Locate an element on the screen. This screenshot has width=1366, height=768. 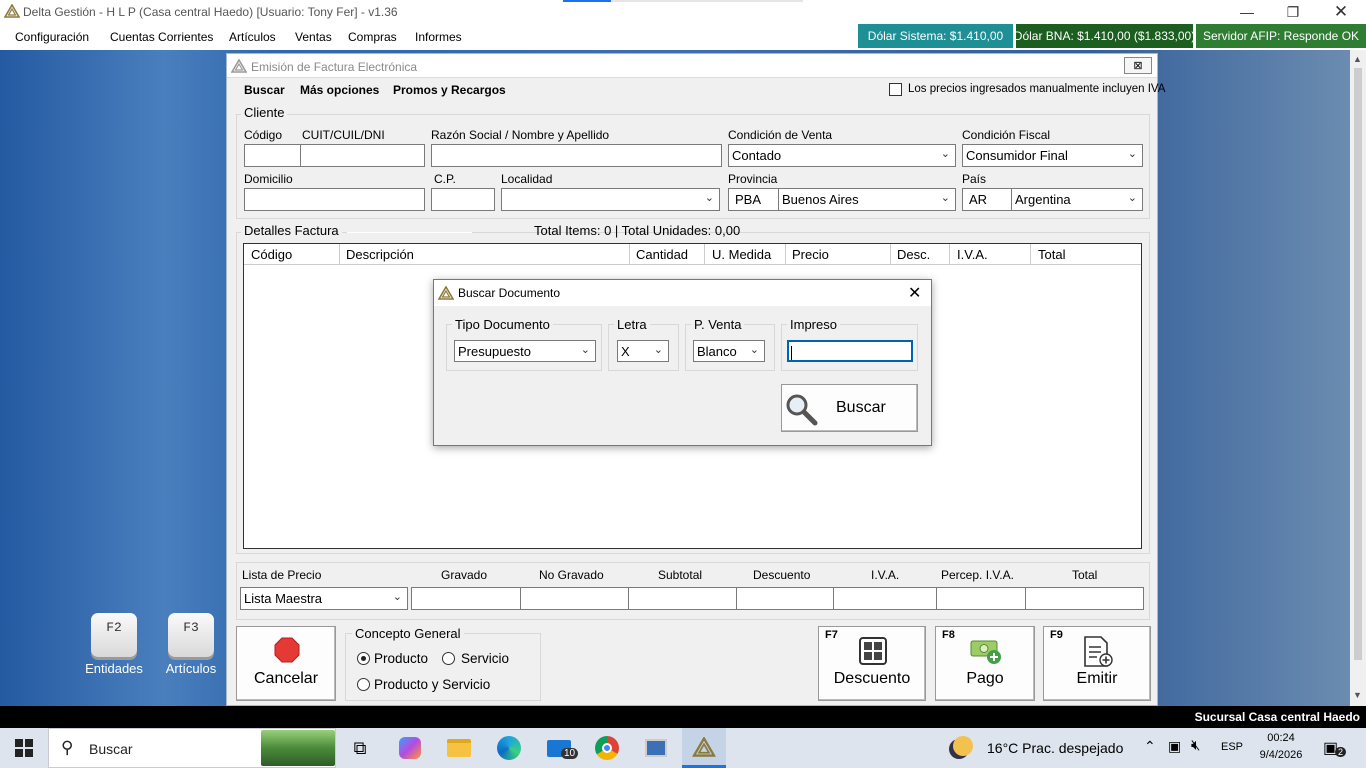
lista-precio-select: Lista Maestra ⌄ is located at coordinates (324, 598).